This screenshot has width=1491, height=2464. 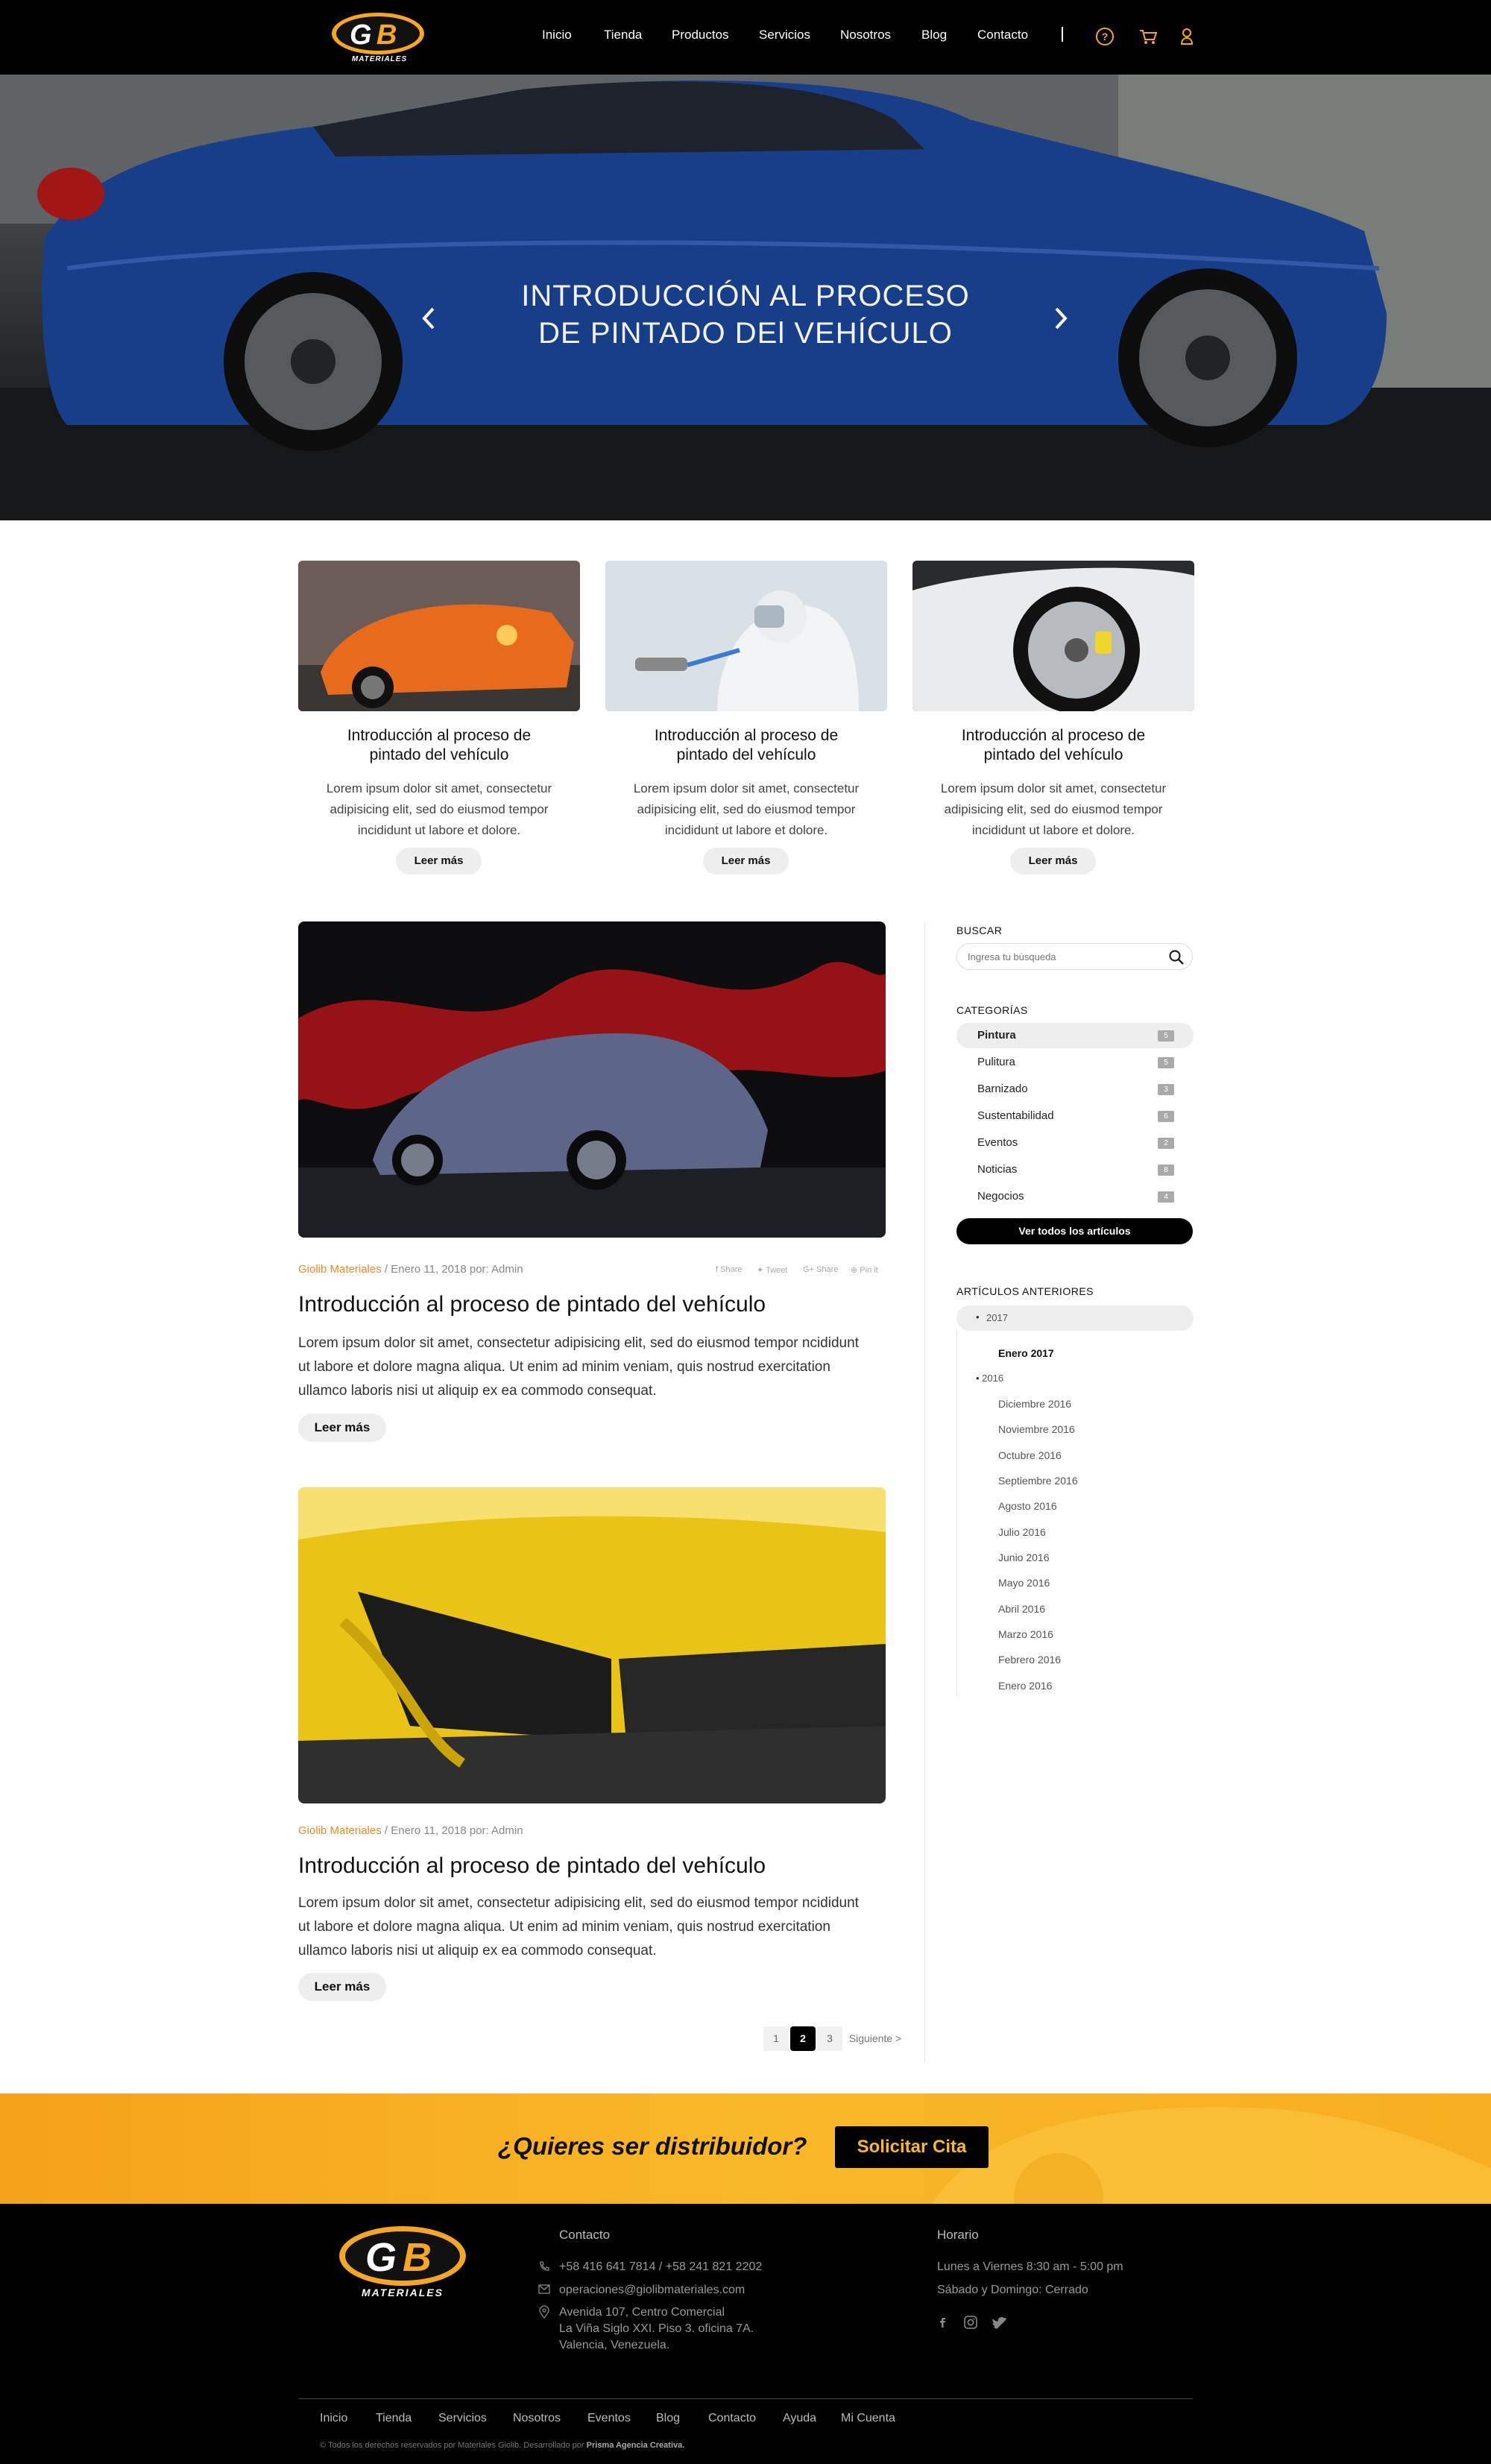 What do you see at coordinates (1022, 1609) in the screenshot?
I see `archive-month-link: Abril 2016` at bounding box center [1022, 1609].